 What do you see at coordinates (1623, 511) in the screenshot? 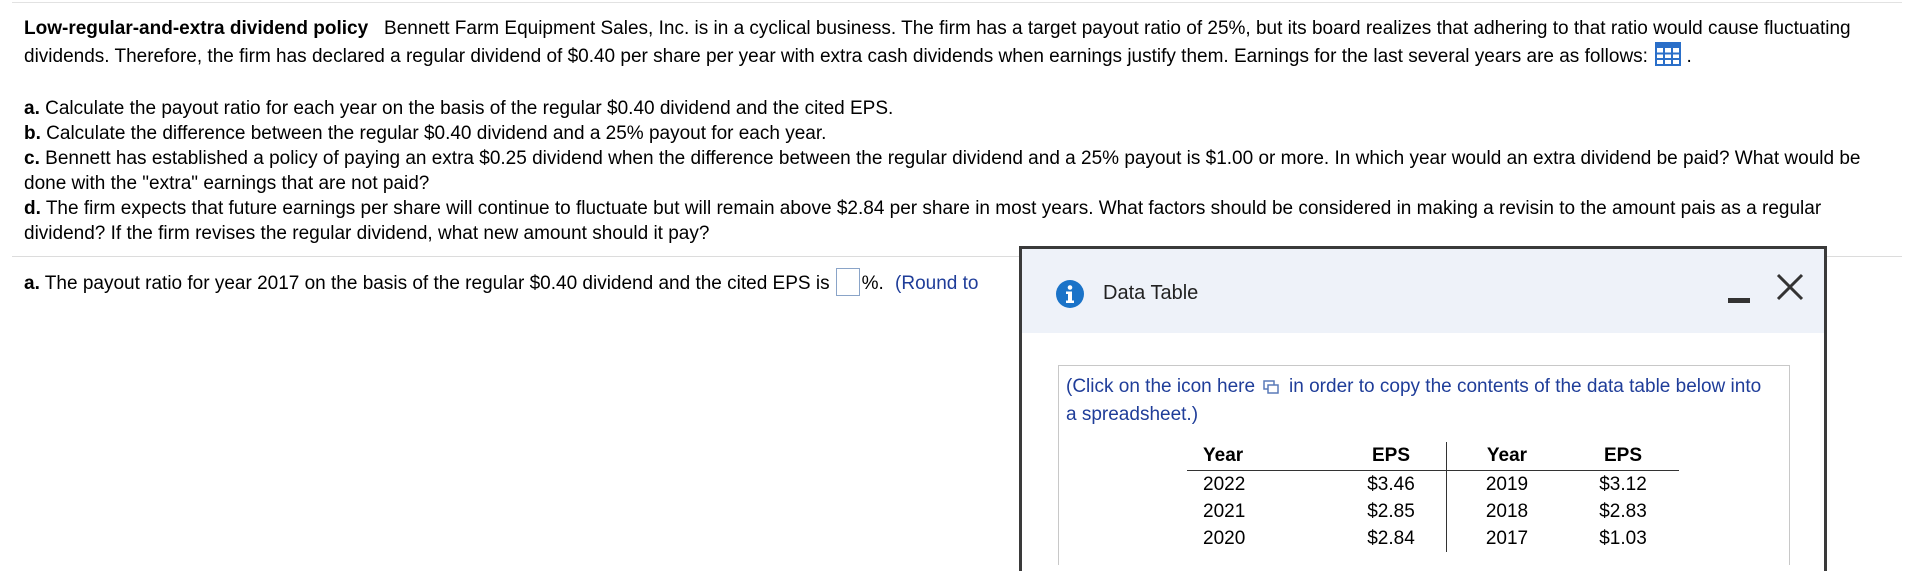
I see `table-cell: $2.83` at bounding box center [1623, 511].